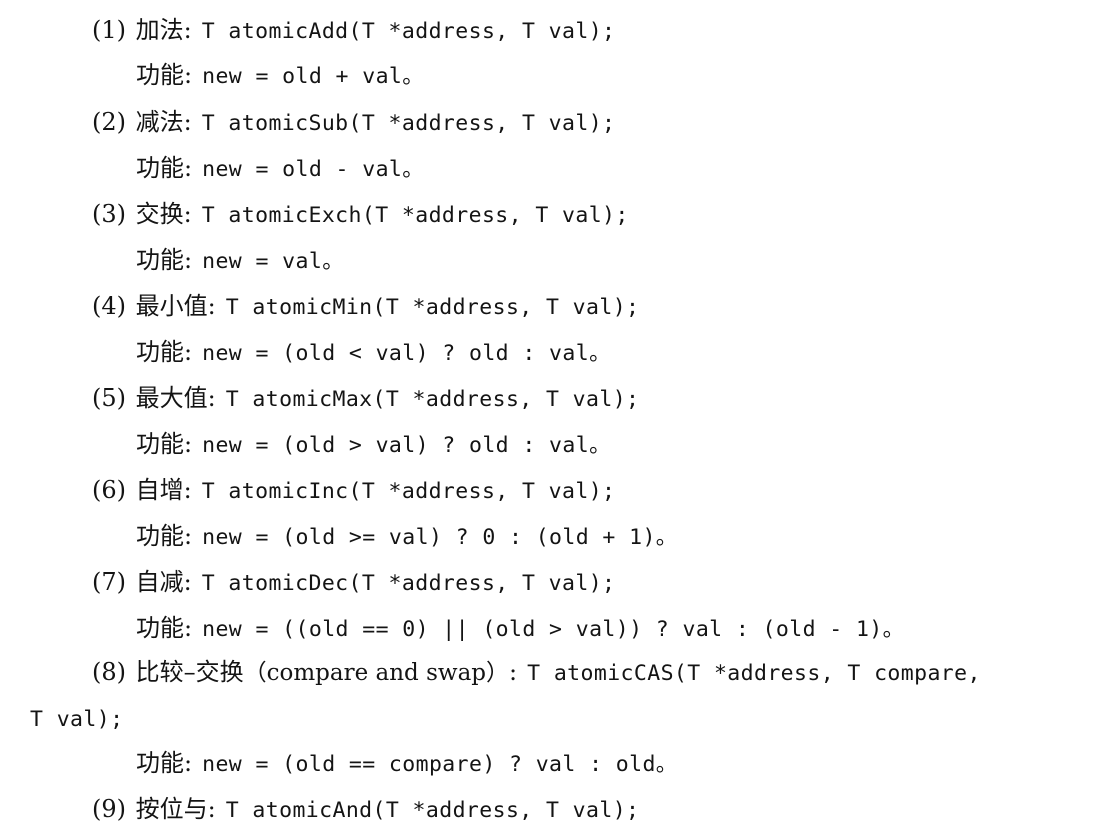 The width and height of the screenshot is (1116, 839). I want to click on description-formula: new = val。, so click(273, 261).